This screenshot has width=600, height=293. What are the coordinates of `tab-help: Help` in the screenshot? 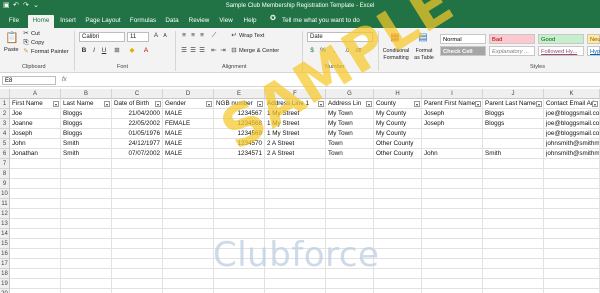 It's located at (250, 21).